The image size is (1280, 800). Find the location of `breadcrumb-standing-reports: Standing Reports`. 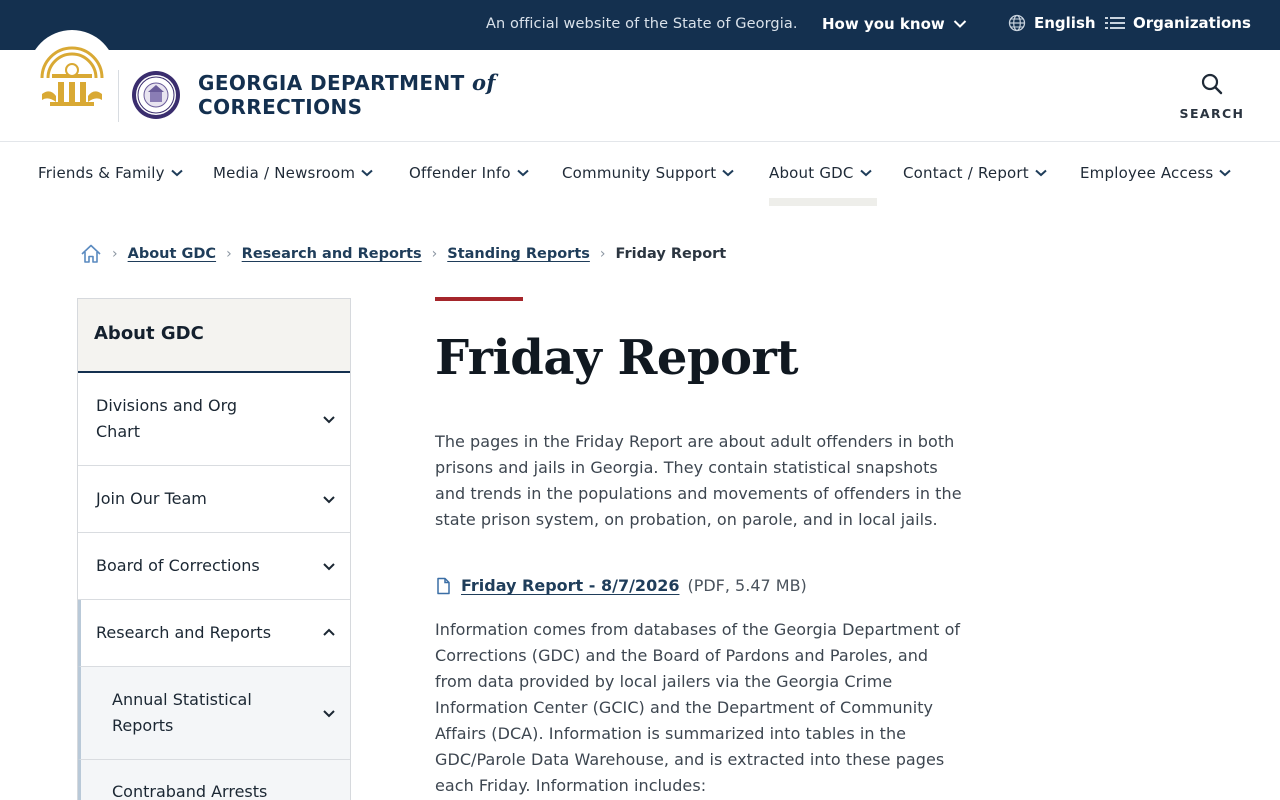

breadcrumb-standing-reports: Standing Reports is located at coordinates (518, 254).